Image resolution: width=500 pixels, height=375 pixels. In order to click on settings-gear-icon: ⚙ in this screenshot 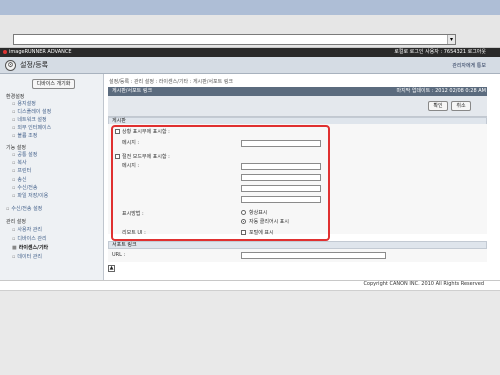, I will do `click(10, 65)`.